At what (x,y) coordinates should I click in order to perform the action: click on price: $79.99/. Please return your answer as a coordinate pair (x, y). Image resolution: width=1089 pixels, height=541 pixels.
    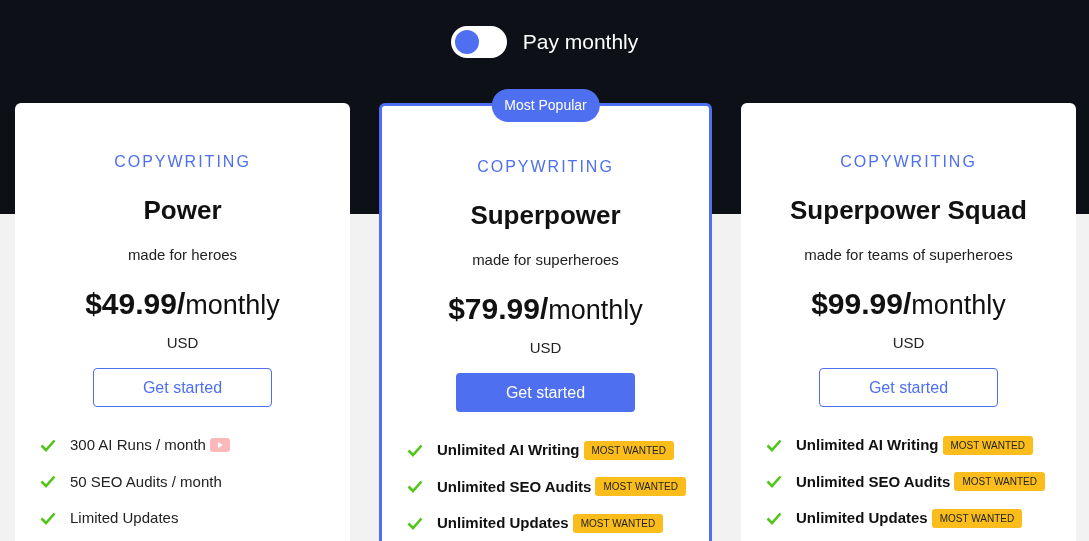
    Looking at the image, I should click on (498, 308).